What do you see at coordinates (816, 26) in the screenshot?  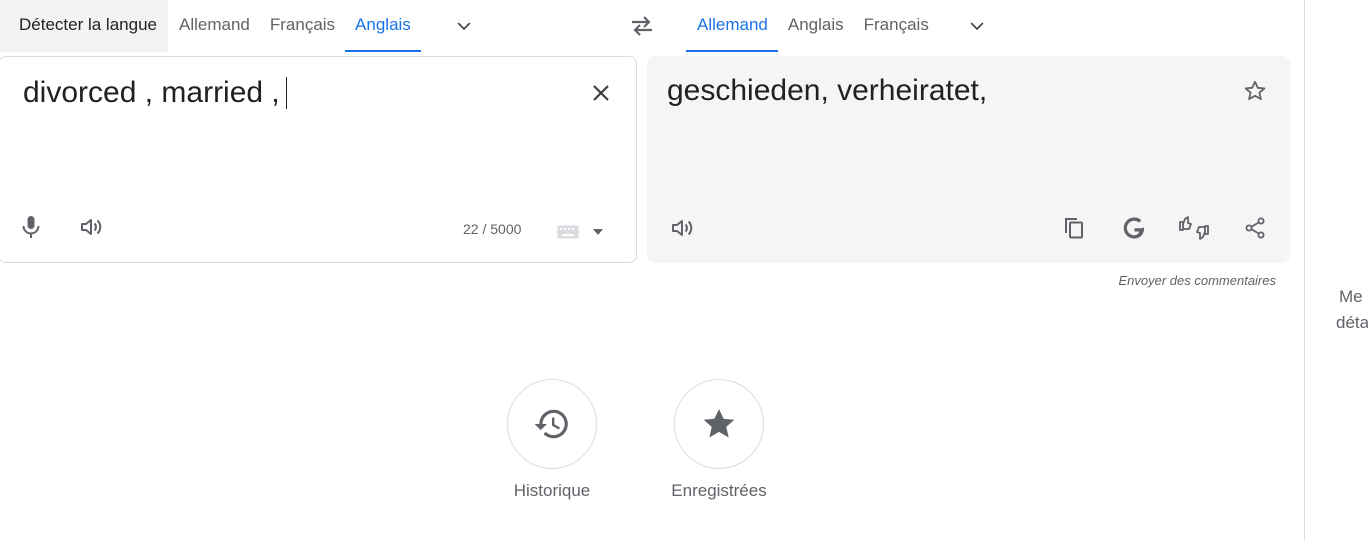 I see `tab-target-english: Anglais` at bounding box center [816, 26].